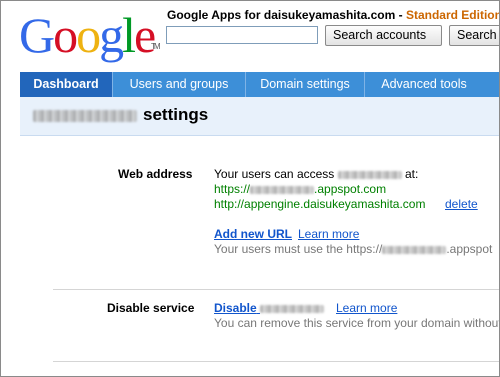 The width and height of the screenshot is (500, 377). Describe the element at coordinates (469, 249) in the screenshot. I see `https-note-suffix: .appspot` at that location.